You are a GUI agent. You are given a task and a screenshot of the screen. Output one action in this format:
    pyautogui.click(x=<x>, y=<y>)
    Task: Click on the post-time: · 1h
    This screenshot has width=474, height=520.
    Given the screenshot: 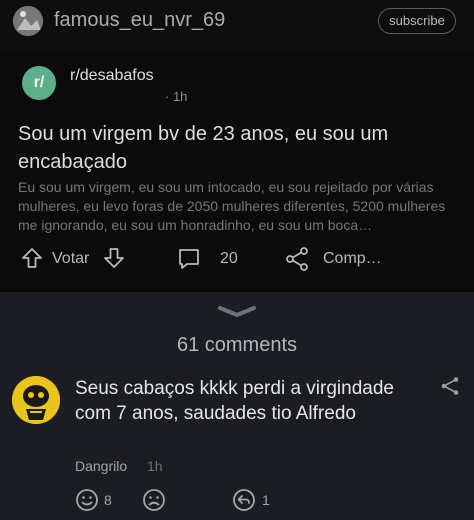 What is the action you would take?
    pyautogui.click(x=176, y=96)
    